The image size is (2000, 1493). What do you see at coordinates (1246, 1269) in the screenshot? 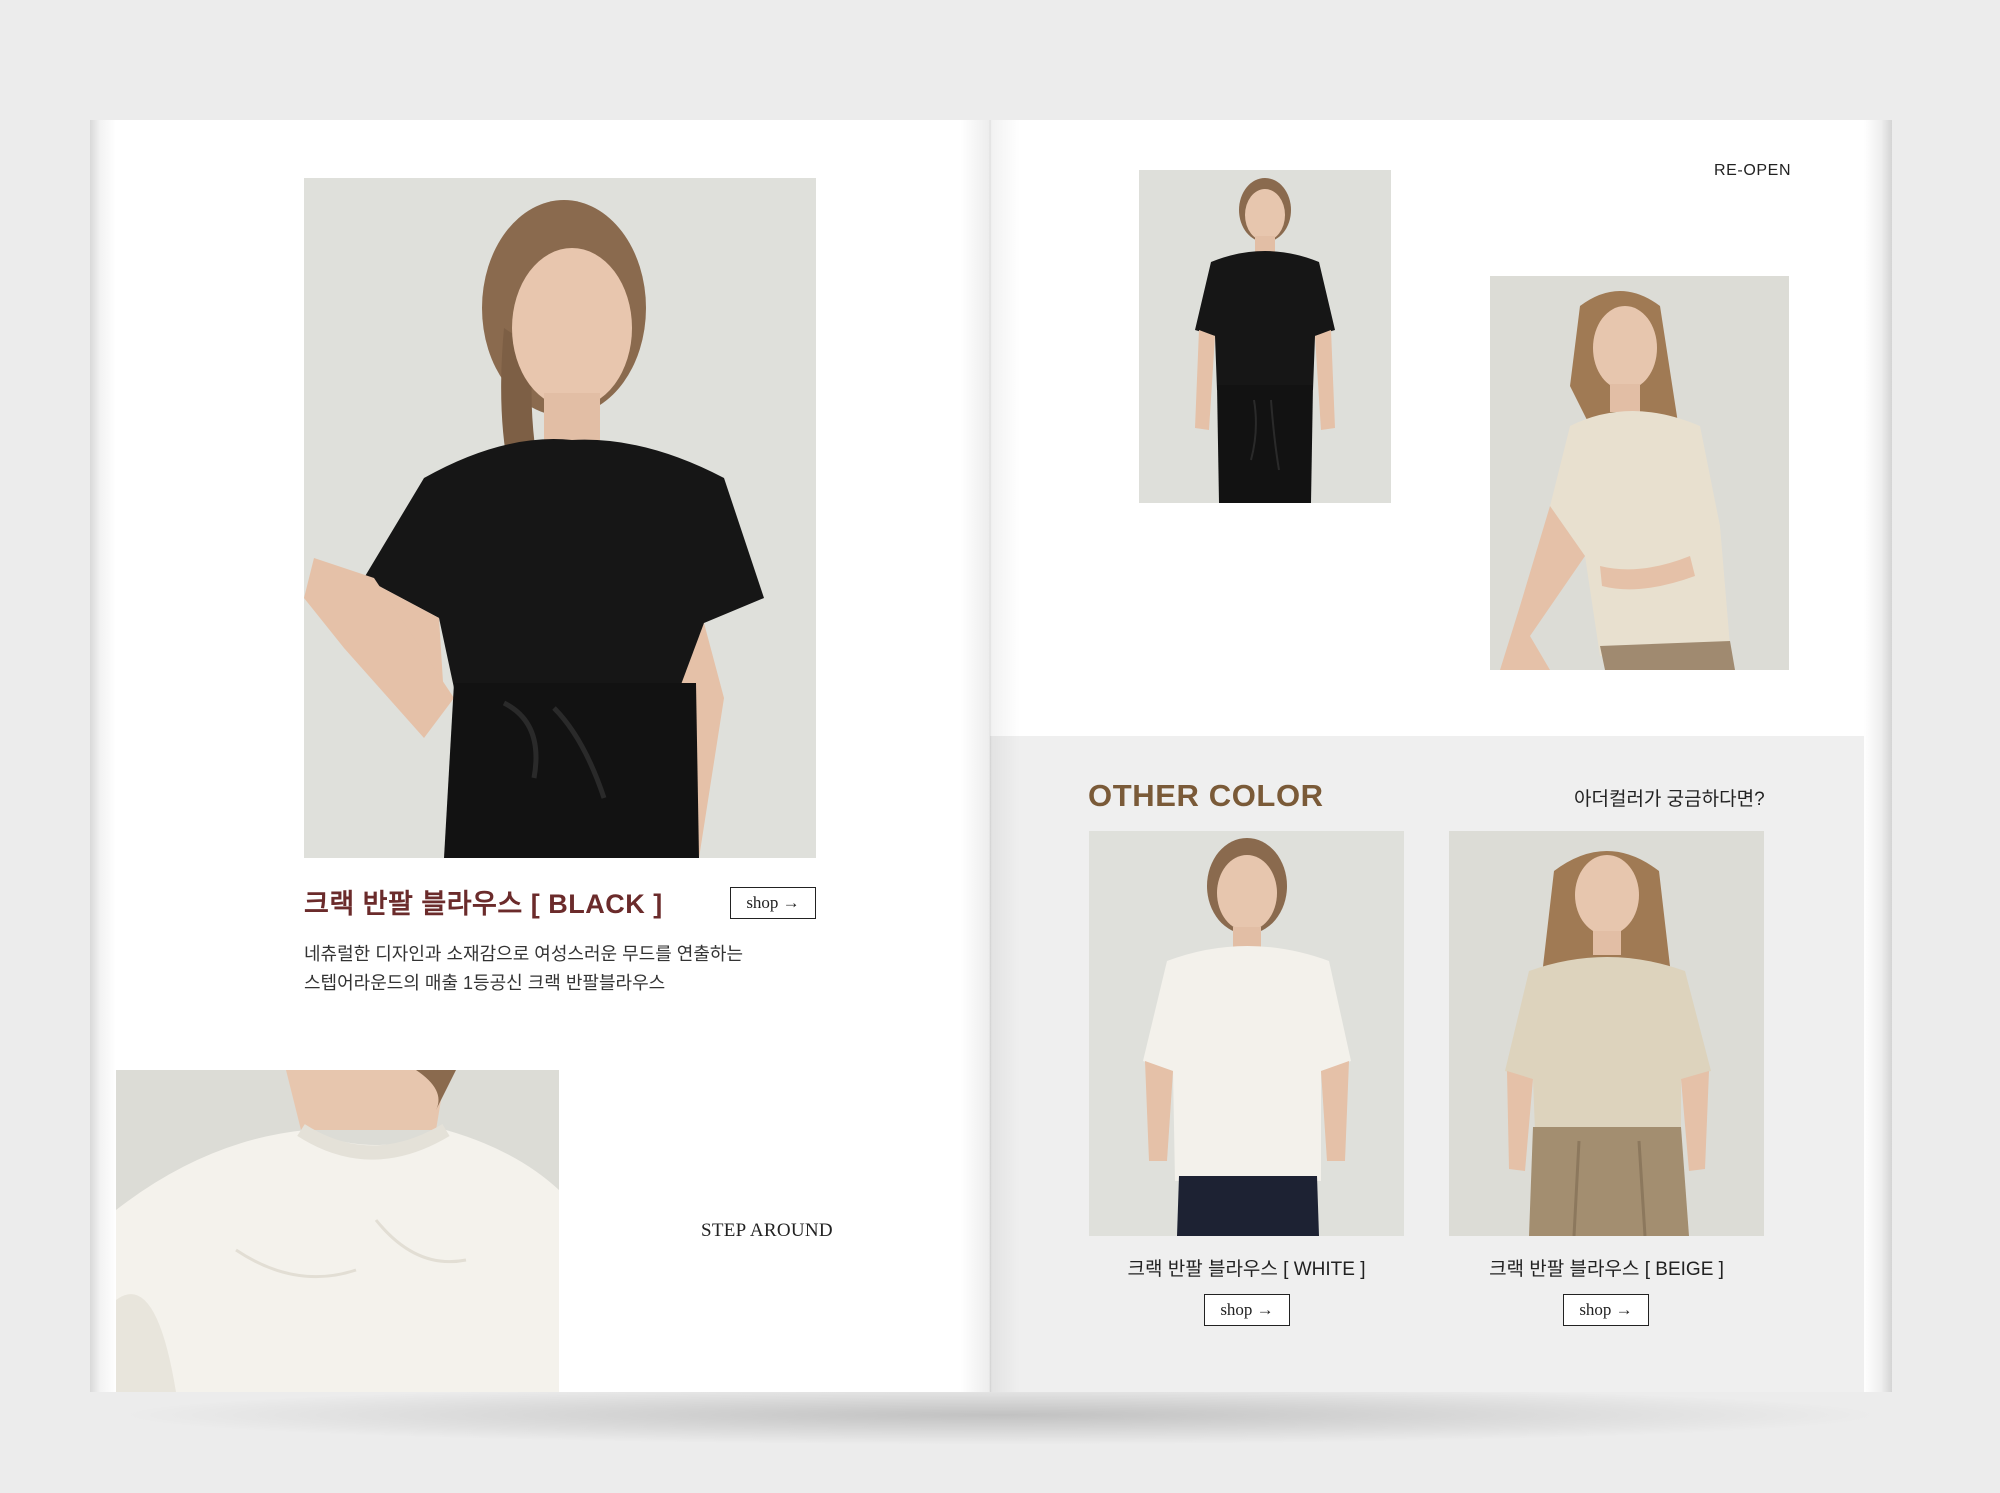
I see `product-label-white: 크랙 반팔 블라우스 [ WHITE ]` at bounding box center [1246, 1269].